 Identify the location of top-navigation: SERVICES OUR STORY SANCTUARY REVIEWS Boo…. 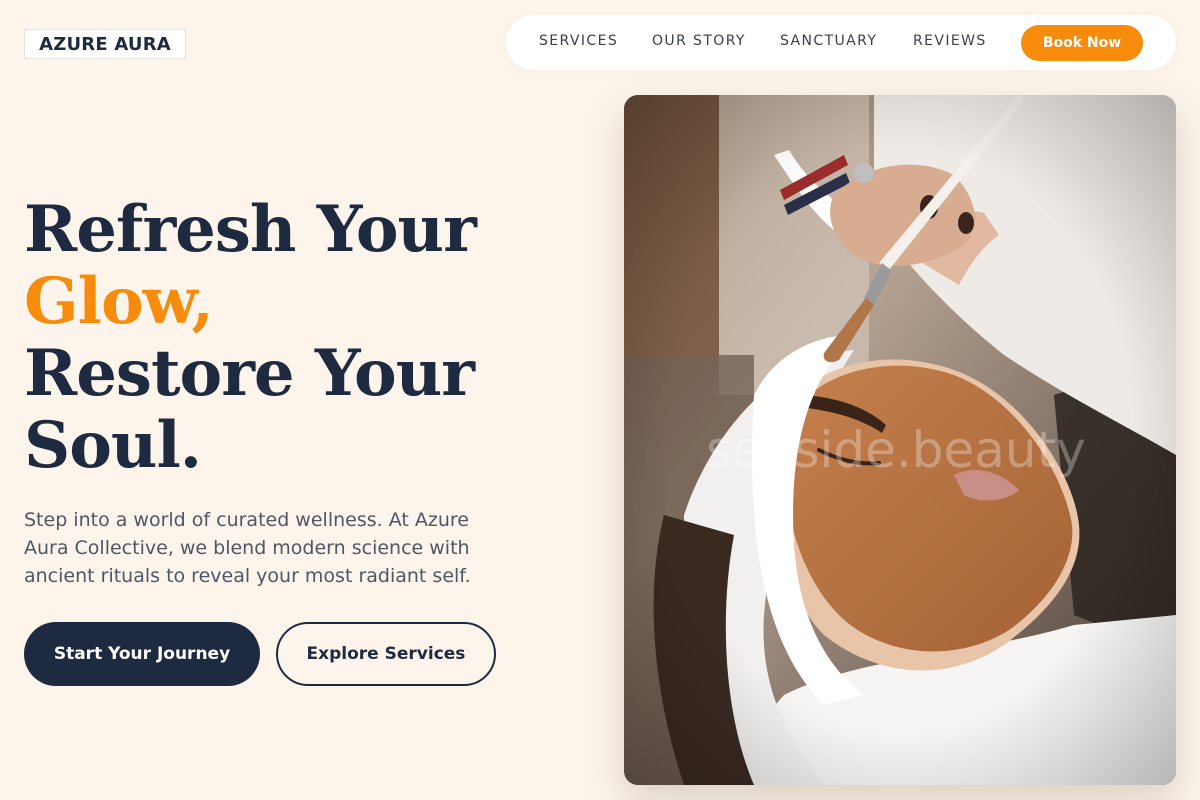
(841, 42).